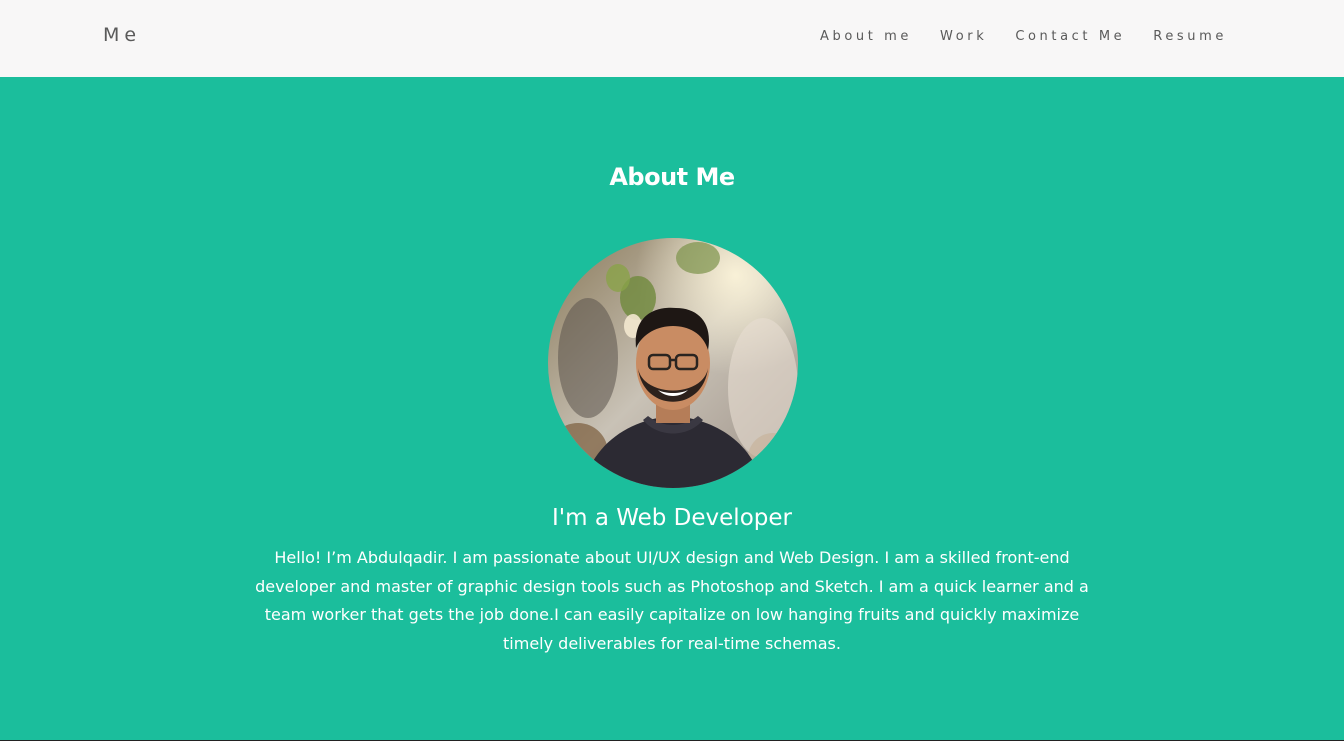  What do you see at coordinates (673, 363) in the screenshot?
I see `profile-photo` at bounding box center [673, 363].